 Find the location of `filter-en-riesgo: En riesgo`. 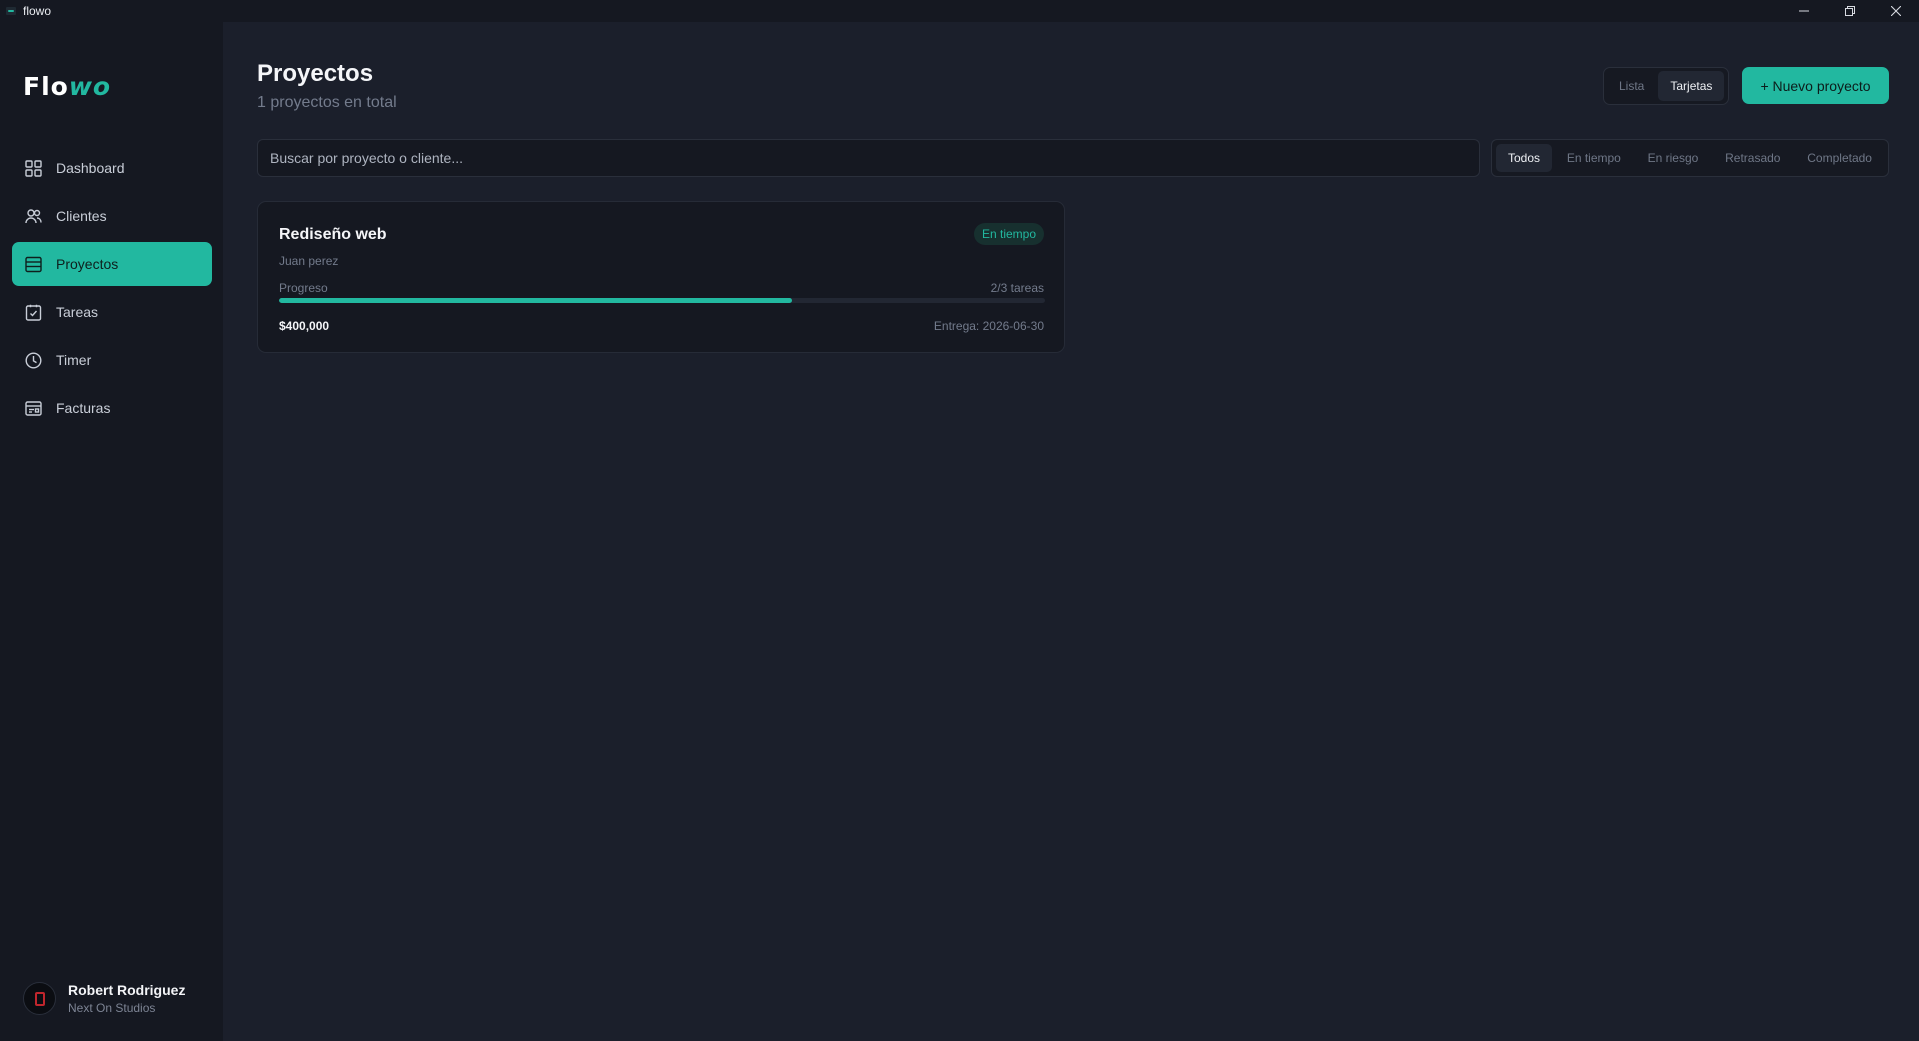

filter-en-riesgo: En riesgo is located at coordinates (1673, 158).